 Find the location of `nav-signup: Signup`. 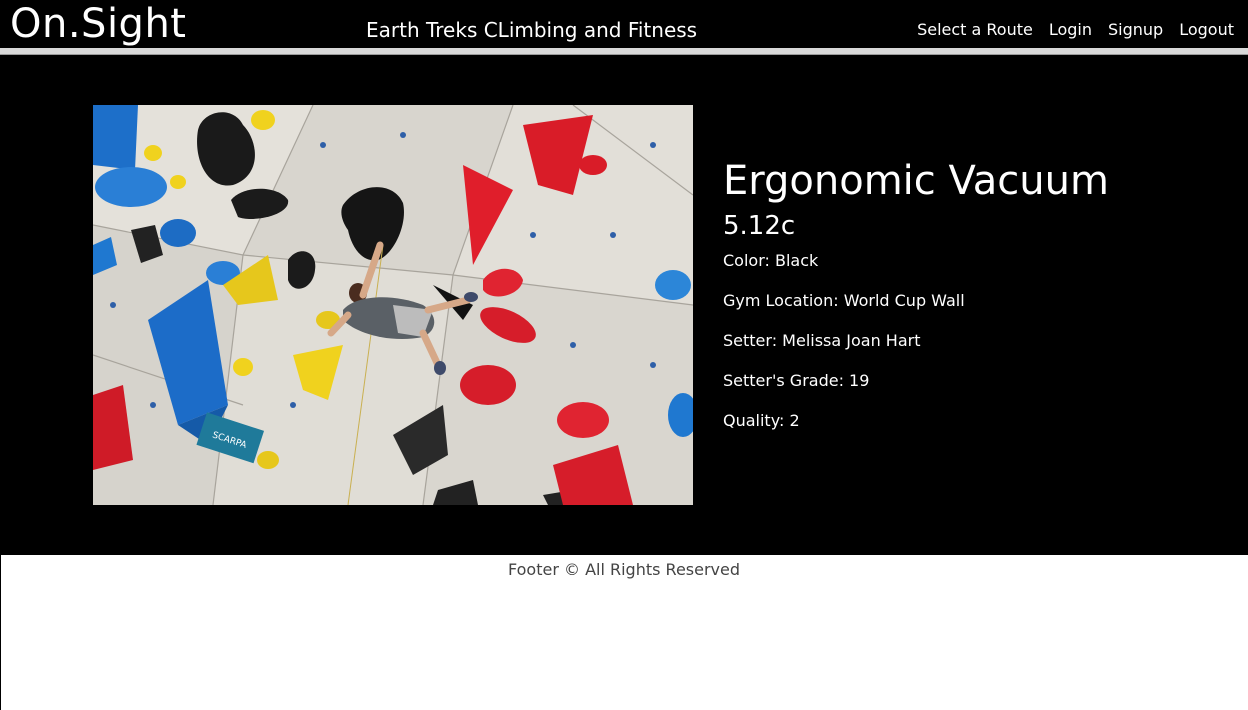

nav-signup: Signup is located at coordinates (1135, 29).